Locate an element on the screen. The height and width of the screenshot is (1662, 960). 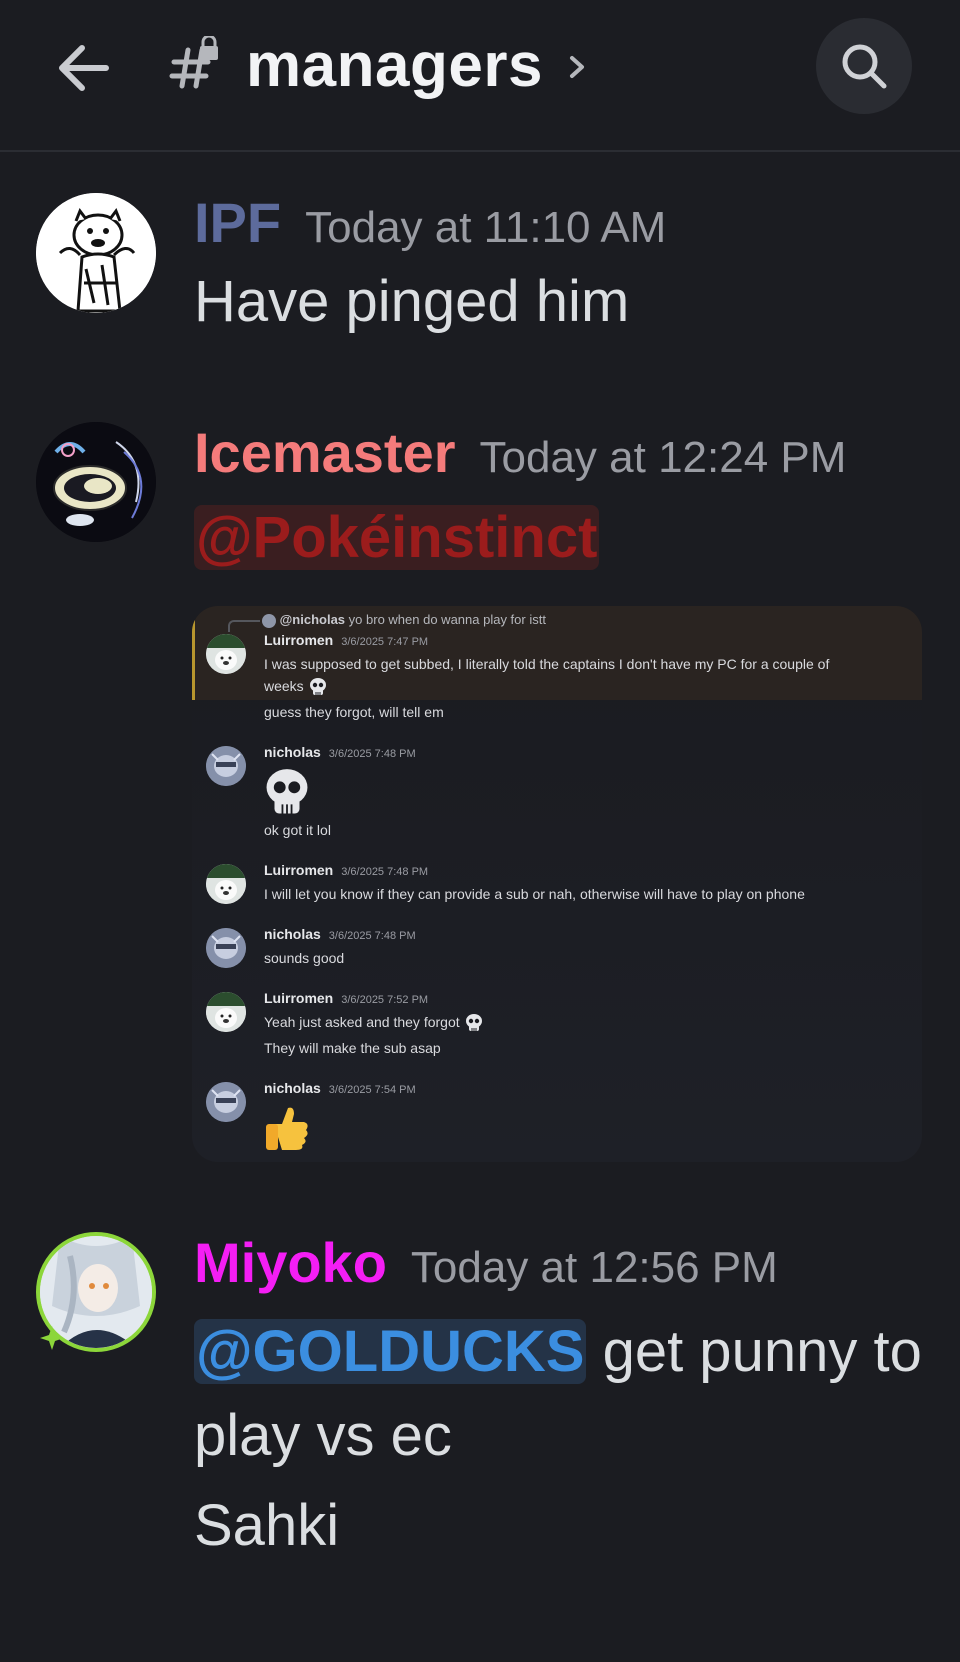
search-icon is located at coordinates (864, 66).